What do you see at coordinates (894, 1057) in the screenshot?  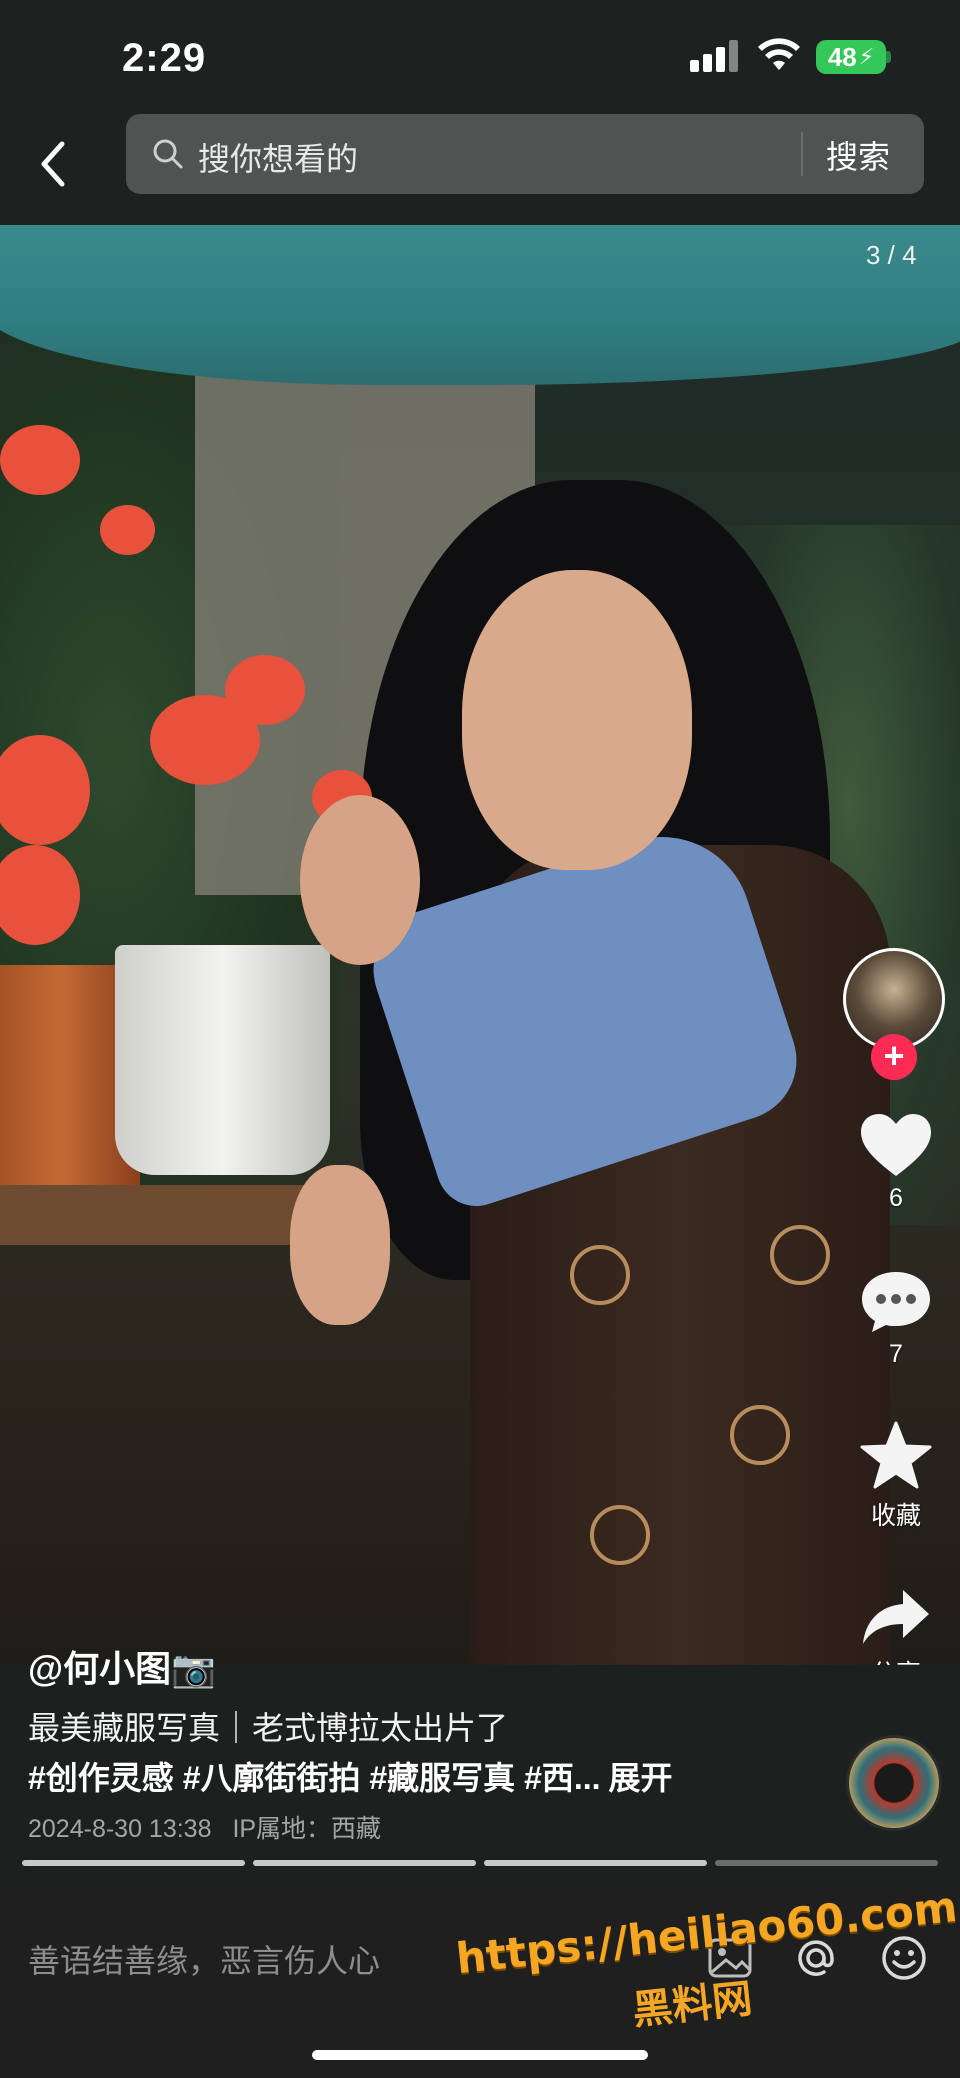 I see `follow-plus-button: +` at bounding box center [894, 1057].